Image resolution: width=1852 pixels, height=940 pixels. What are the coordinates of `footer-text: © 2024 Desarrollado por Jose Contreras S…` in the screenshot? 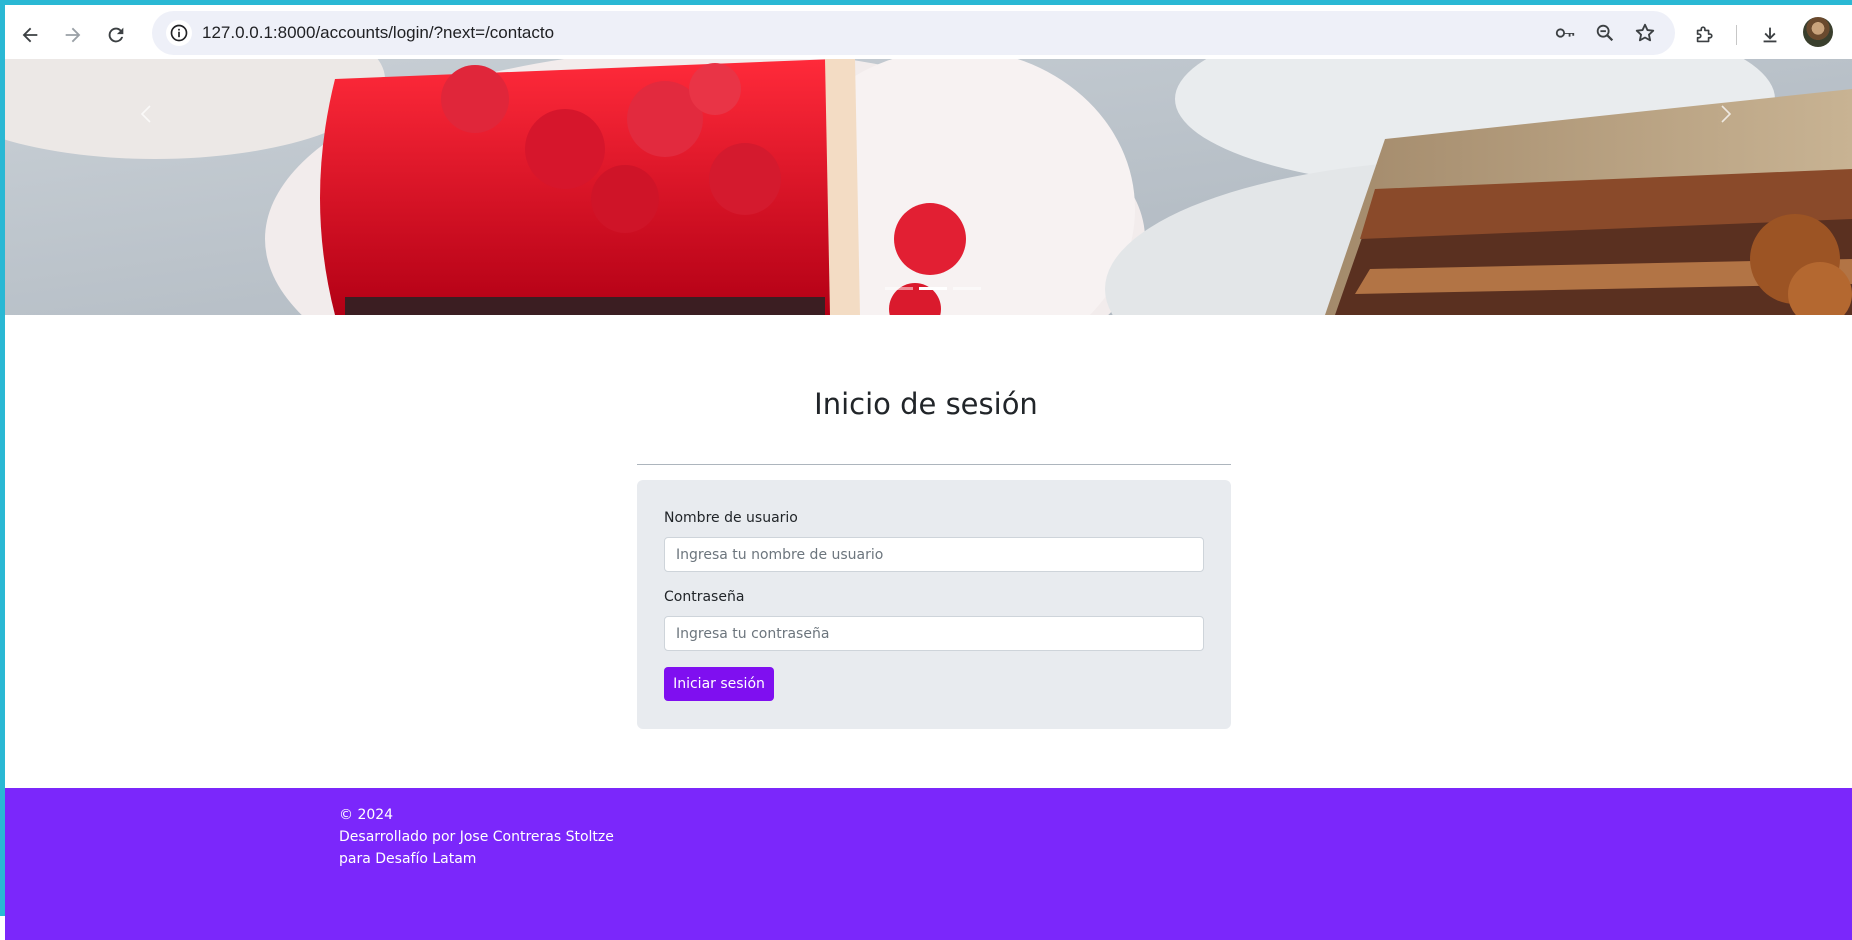 It's located at (476, 837).